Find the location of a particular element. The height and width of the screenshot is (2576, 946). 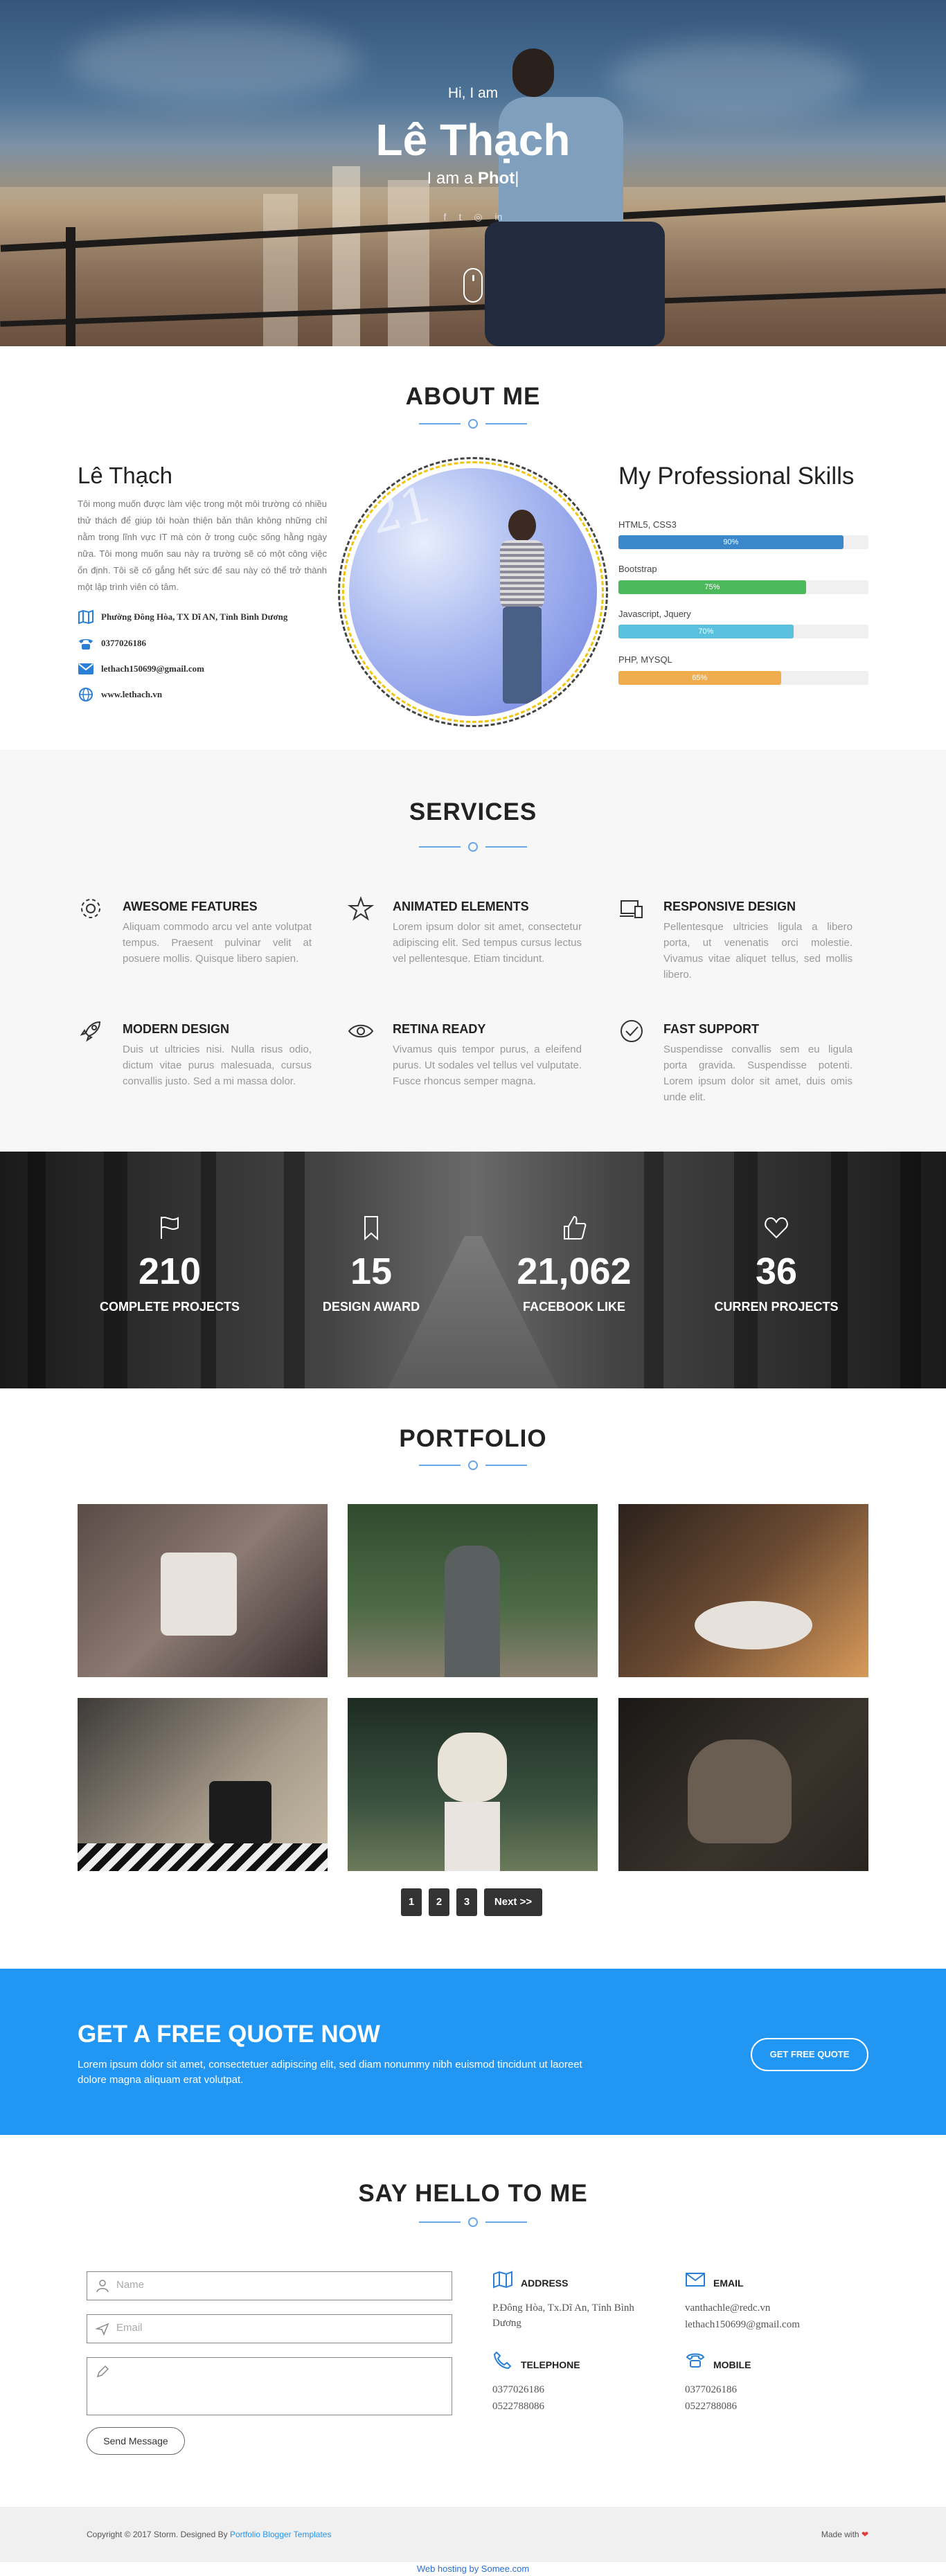

skill-fill: 75% is located at coordinates (712, 587).